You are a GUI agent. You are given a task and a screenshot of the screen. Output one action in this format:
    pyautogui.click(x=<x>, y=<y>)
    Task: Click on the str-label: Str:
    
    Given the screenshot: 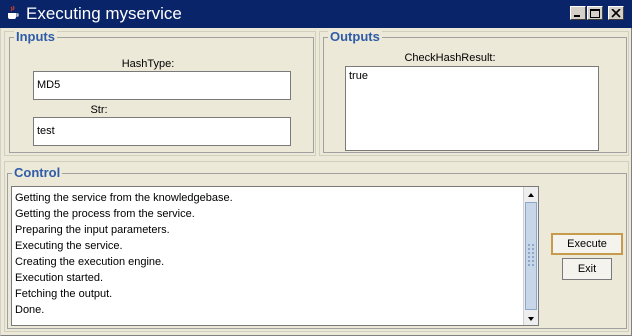 What is the action you would take?
    pyautogui.click(x=99, y=110)
    